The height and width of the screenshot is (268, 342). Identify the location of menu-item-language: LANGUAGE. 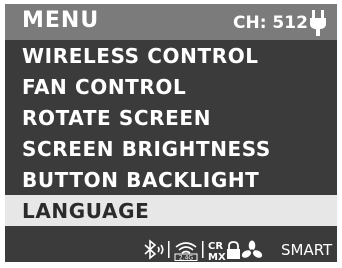
(171, 210).